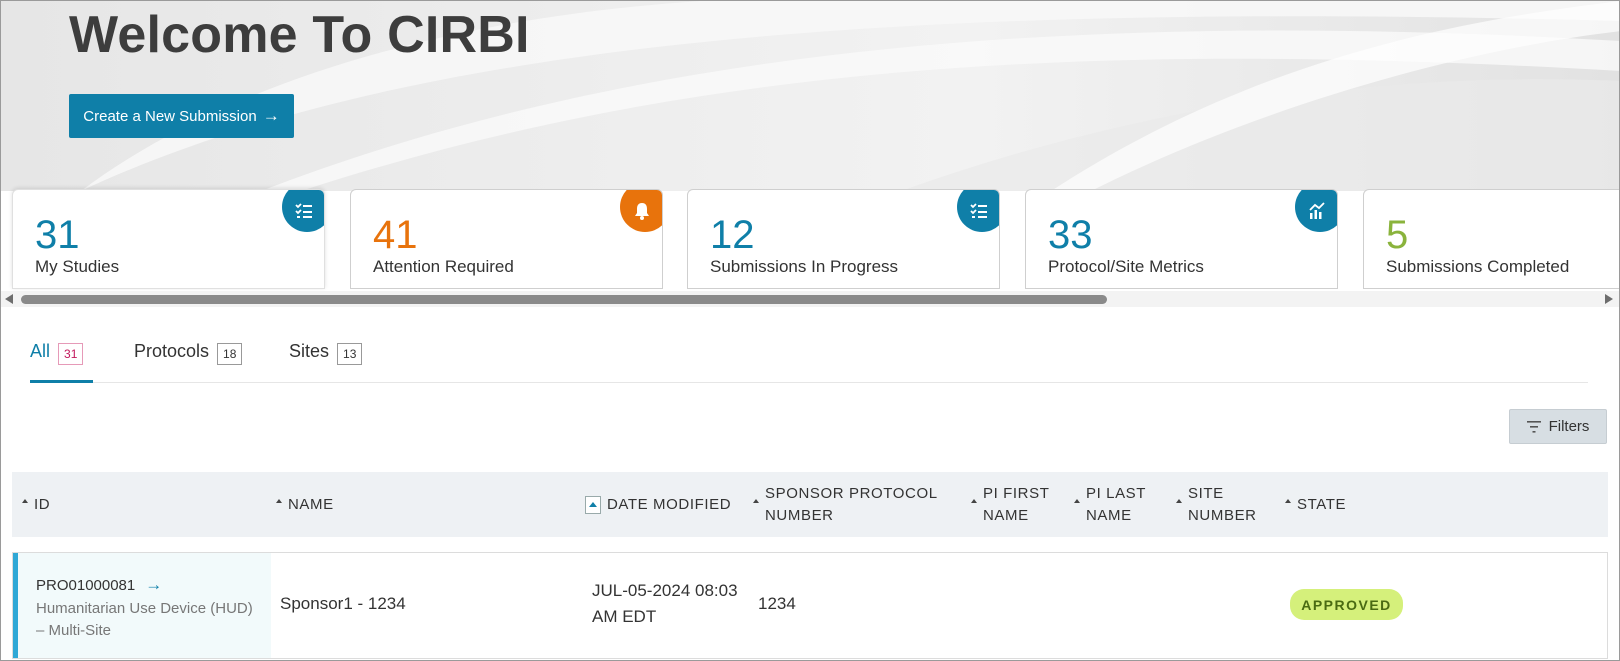 The height and width of the screenshot is (661, 1620). Describe the element at coordinates (564, 299) in the screenshot. I see `scrollbar-thumb` at that location.